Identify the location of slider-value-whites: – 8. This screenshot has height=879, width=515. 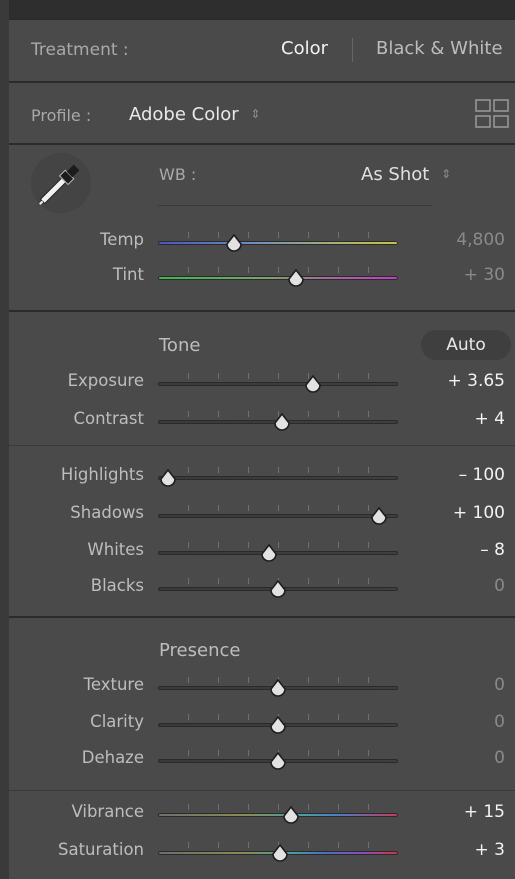
(445, 550).